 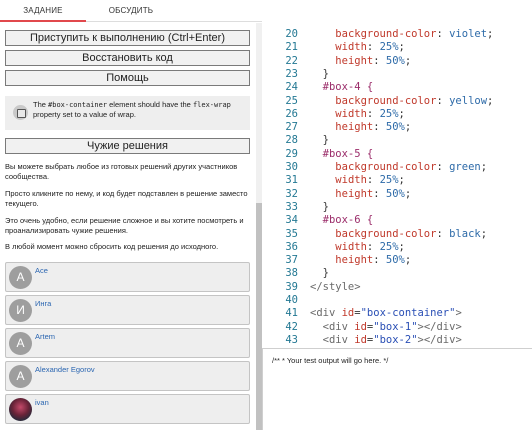 What do you see at coordinates (397, 220) in the screenshot?
I see `code-line: 34 #box-6 {` at bounding box center [397, 220].